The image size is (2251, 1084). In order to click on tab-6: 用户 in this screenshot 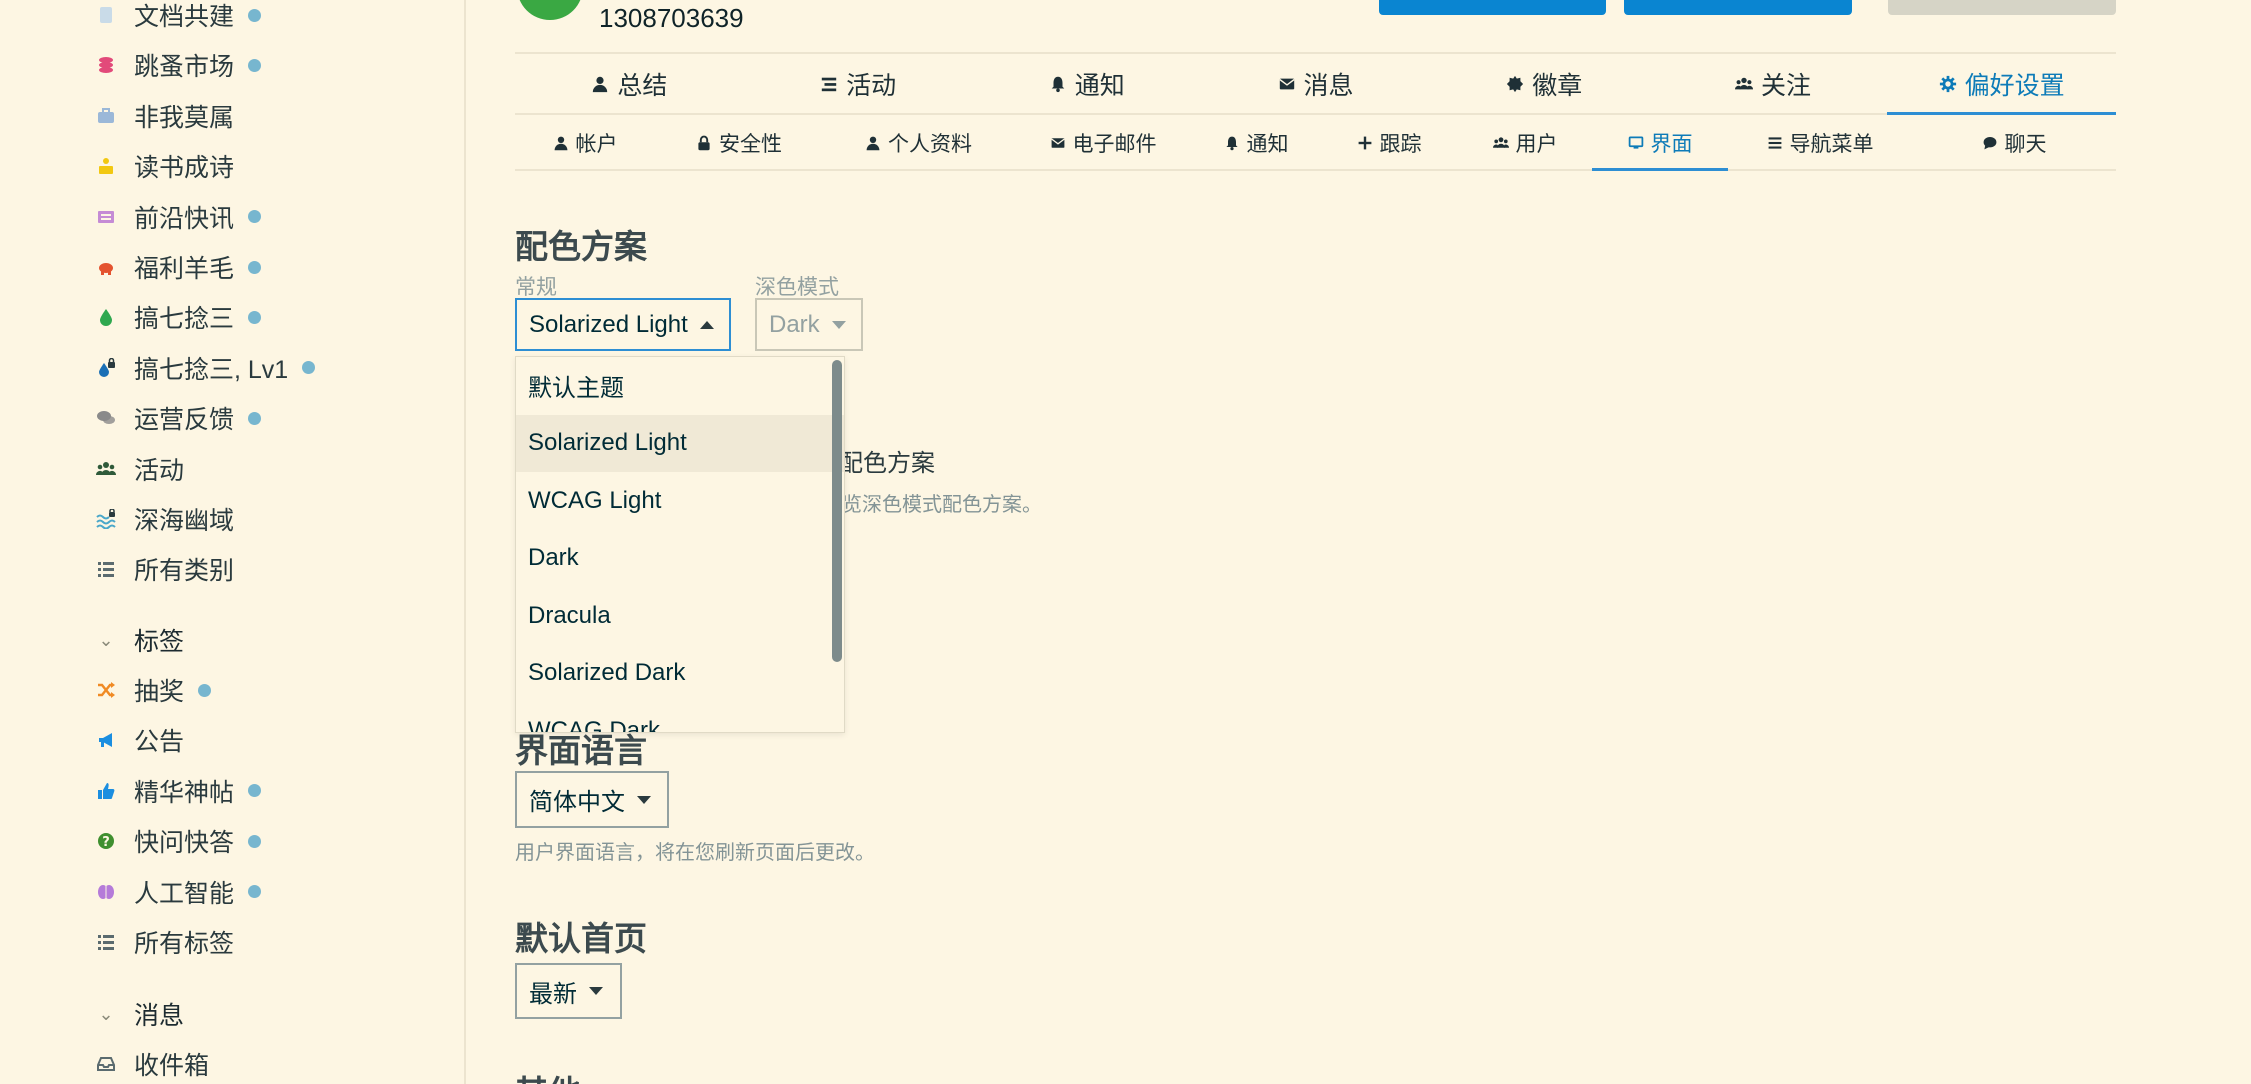, I will do `click(1525, 143)`.